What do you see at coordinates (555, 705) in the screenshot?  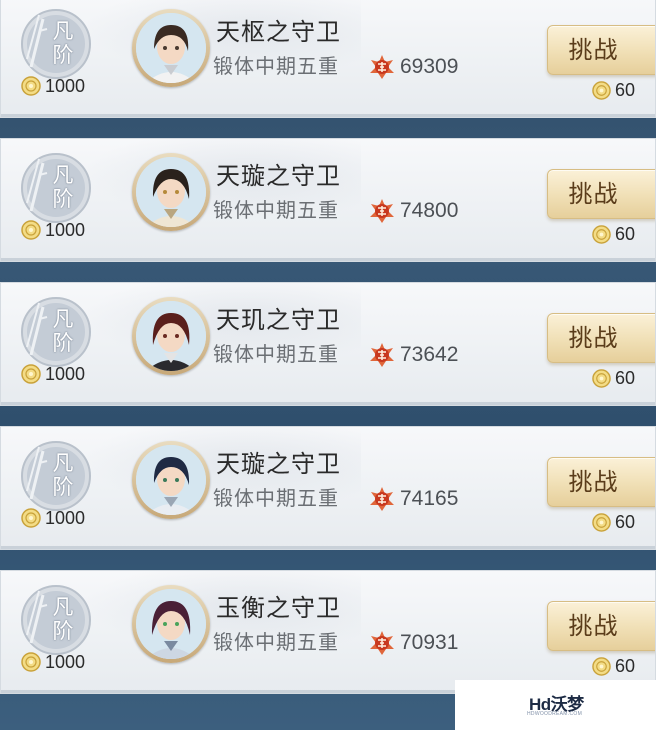 I see `watermark: Hd沃梦 HDWOODREAM.COM` at bounding box center [555, 705].